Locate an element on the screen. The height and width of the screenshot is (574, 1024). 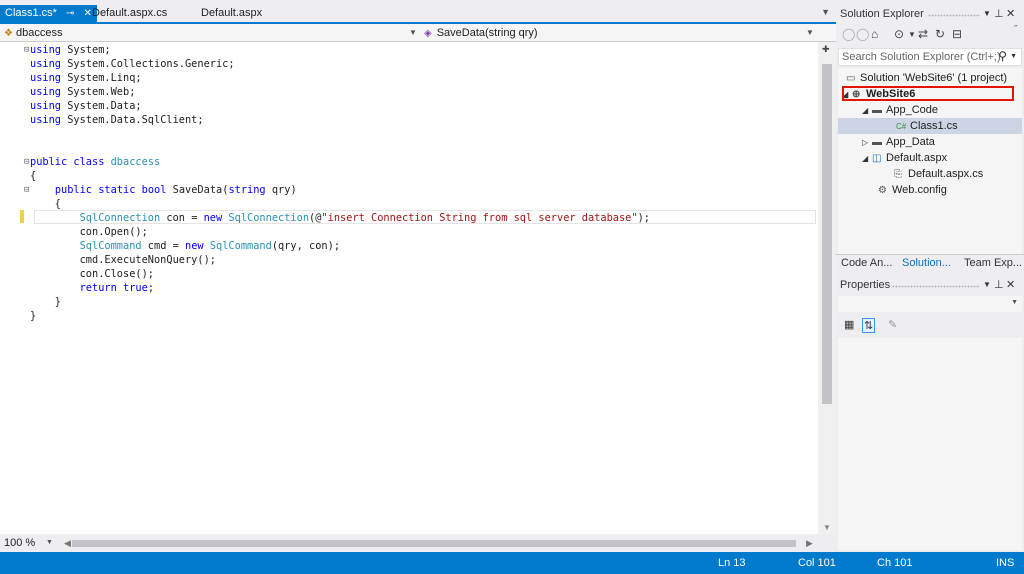
pin-icon: ⊸ is located at coordinates (70, 13).